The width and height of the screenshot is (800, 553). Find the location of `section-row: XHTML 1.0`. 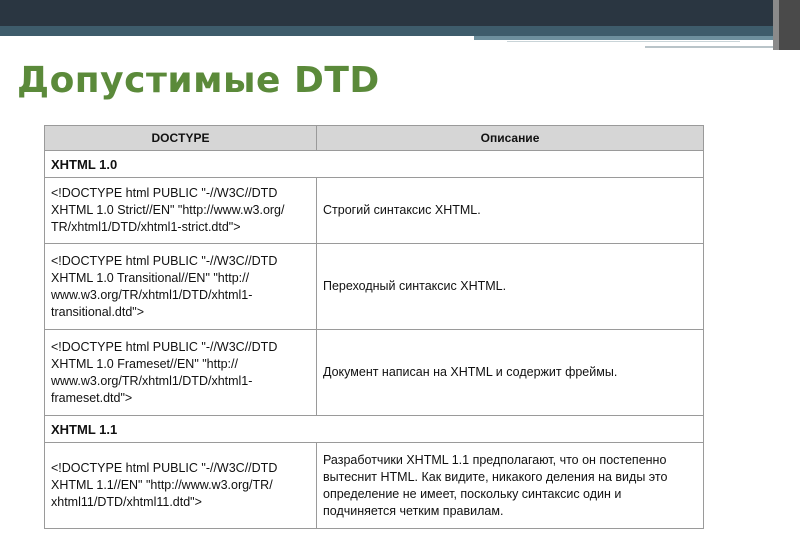

section-row: XHTML 1.0 is located at coordinates (374, 164).